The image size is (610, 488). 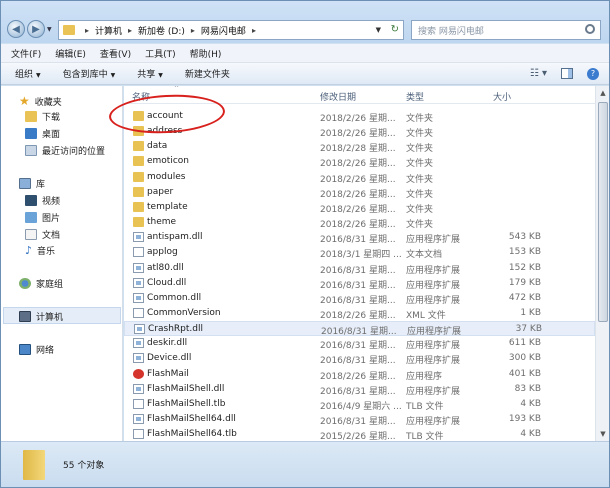 I want to click on file-row: CommonVersion 2018/2/26 星期... XML 文件 1 KB, so click(x=359, y=313).